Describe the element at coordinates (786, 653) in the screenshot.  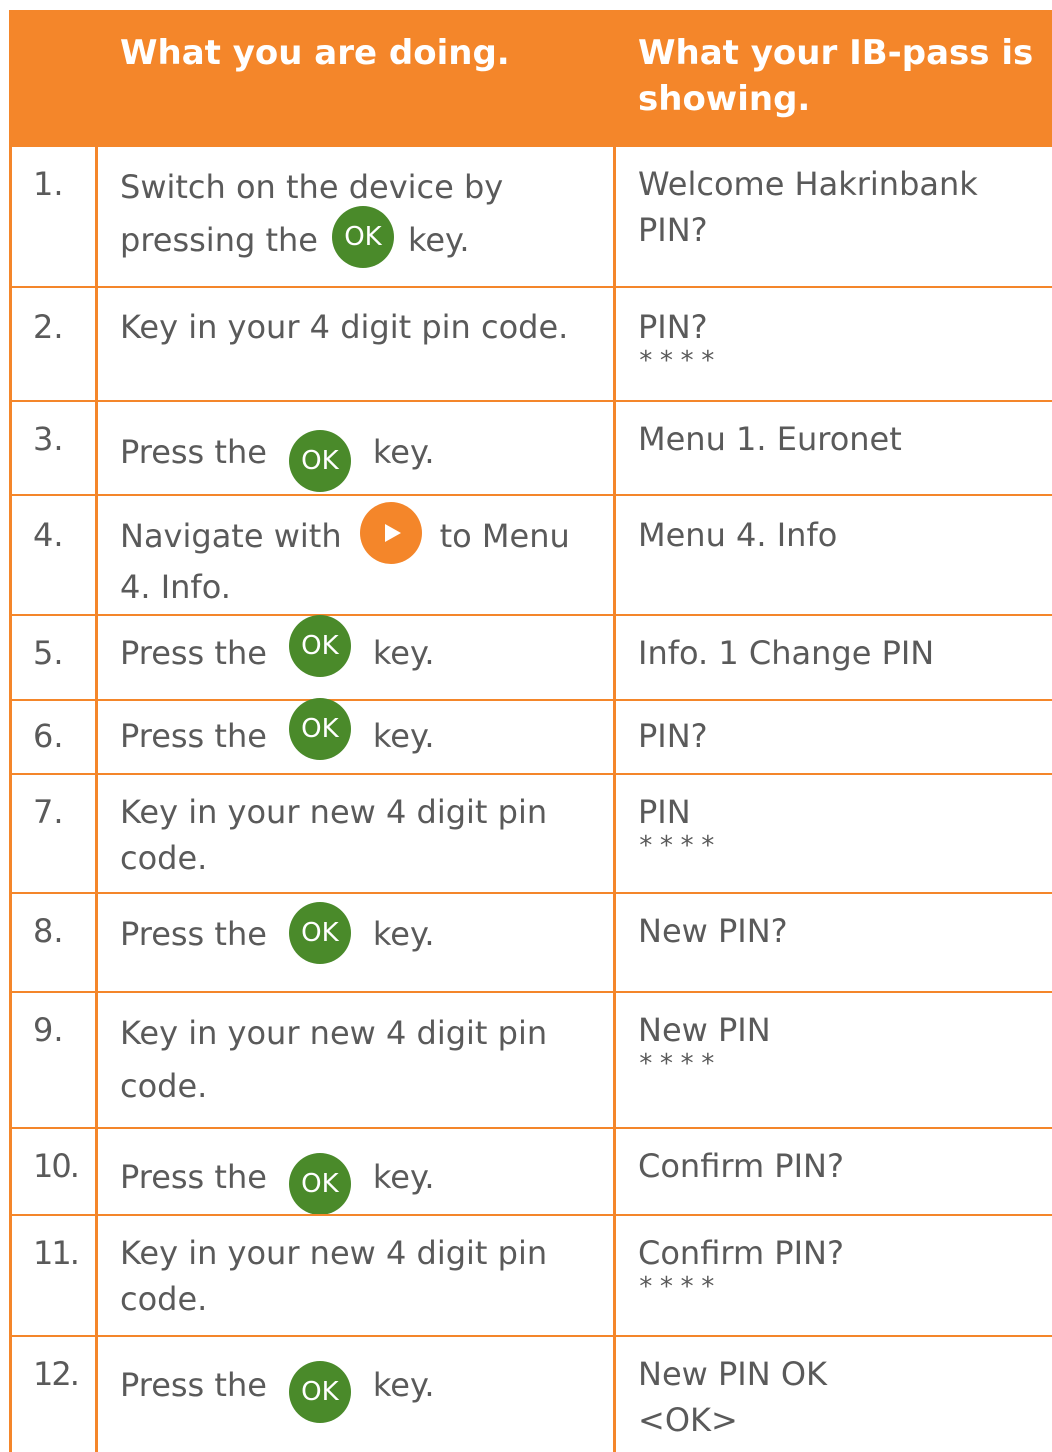
I see `display-text: Info. 1 Change PIN` at that location.